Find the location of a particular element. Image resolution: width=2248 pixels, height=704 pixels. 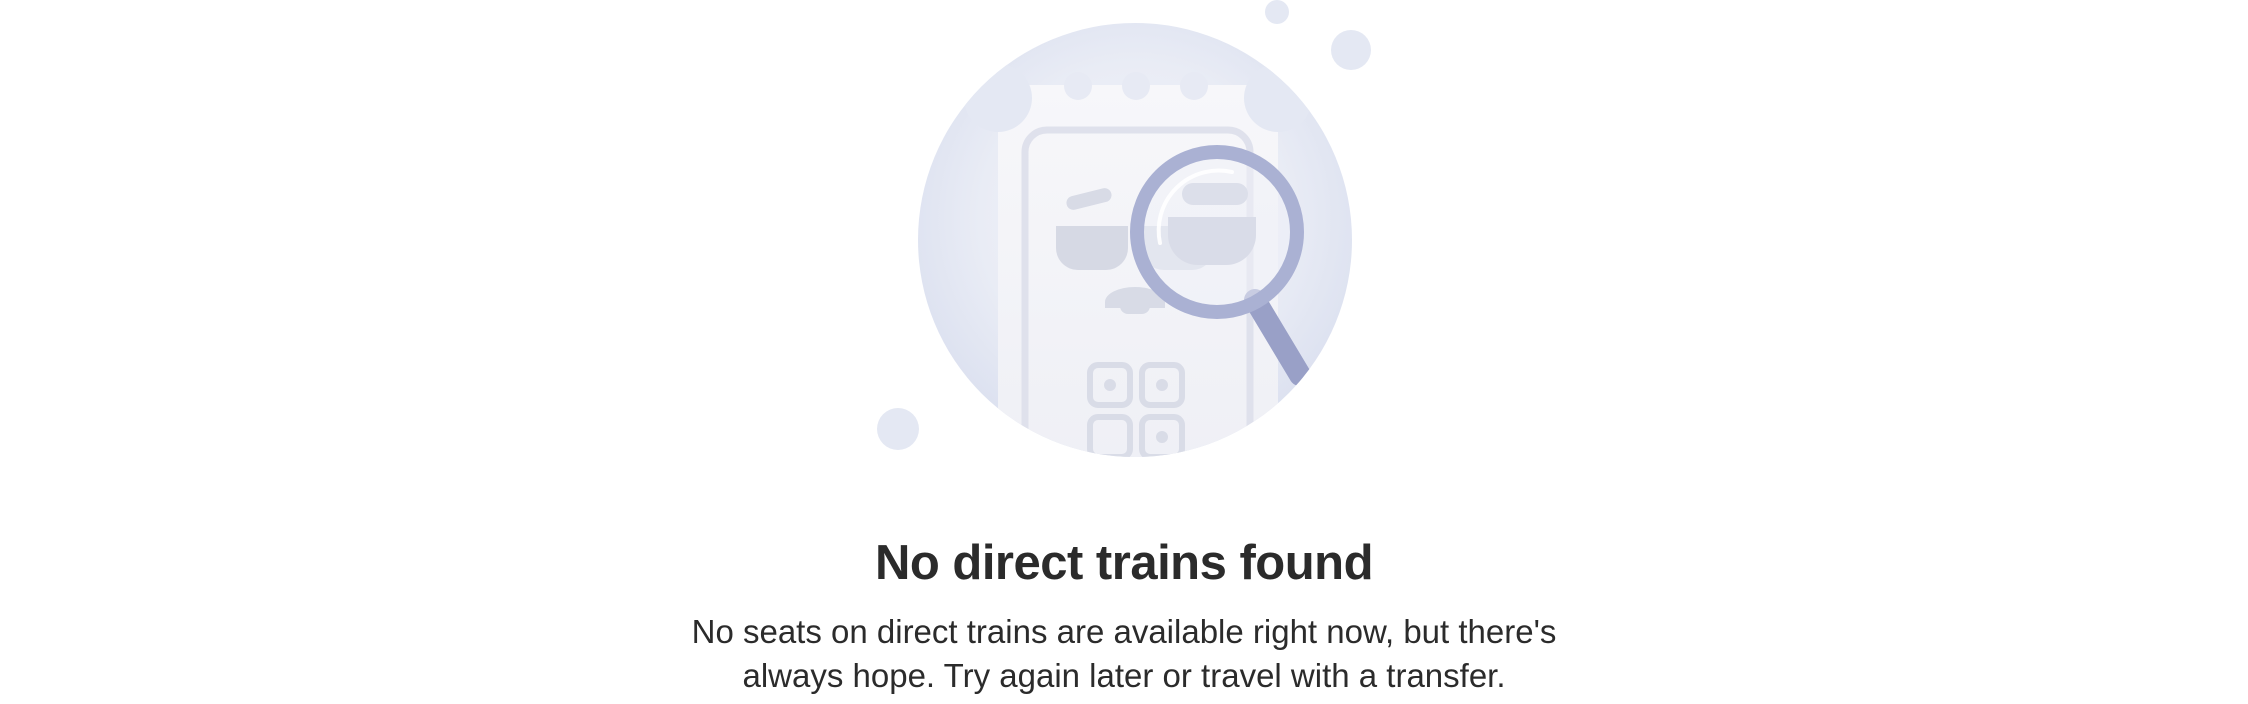

empty-state-title: No direct trains found is located at coordinates (1124, 563).